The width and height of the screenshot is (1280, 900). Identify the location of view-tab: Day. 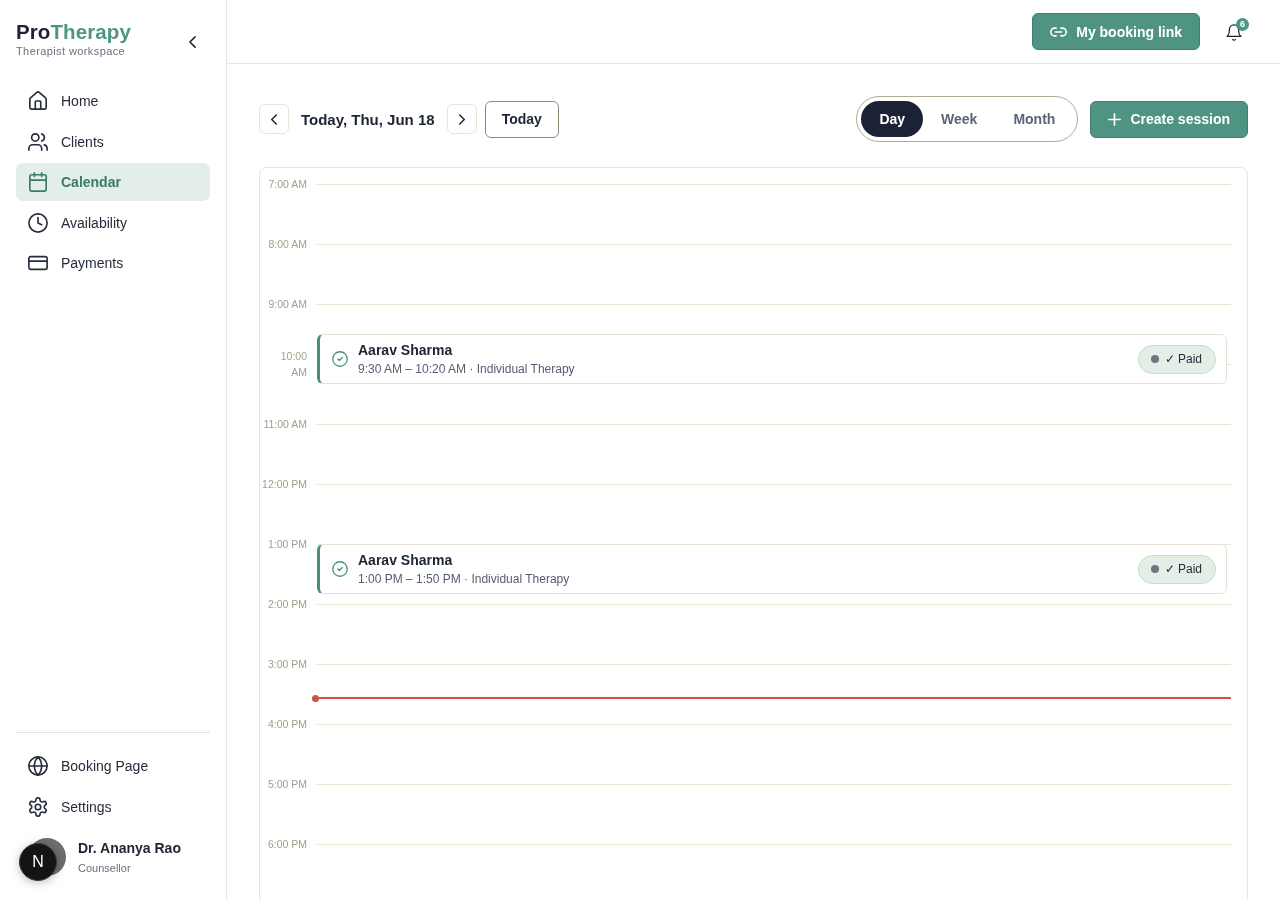
(892, 119).